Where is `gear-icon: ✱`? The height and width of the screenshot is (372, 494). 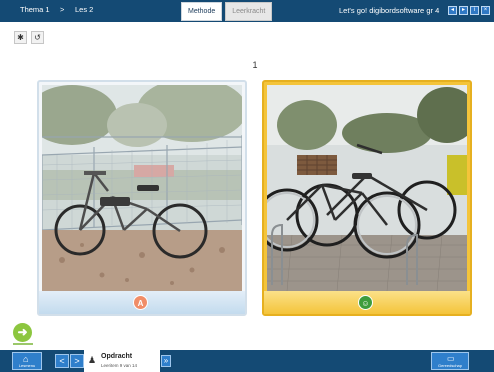
gear-icon: ✱ is located at coordinates (20, 37).